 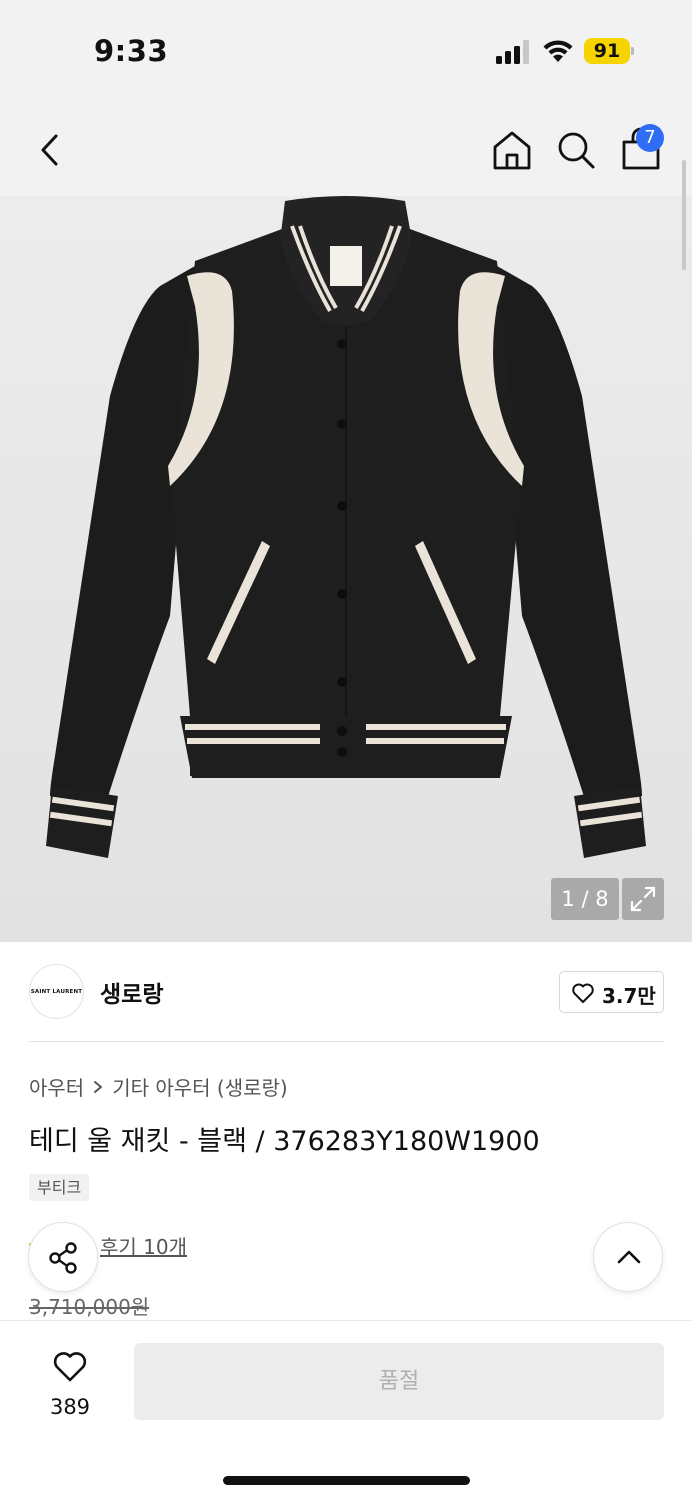 I want to click on battery-tip, so click(x=632, y=51).